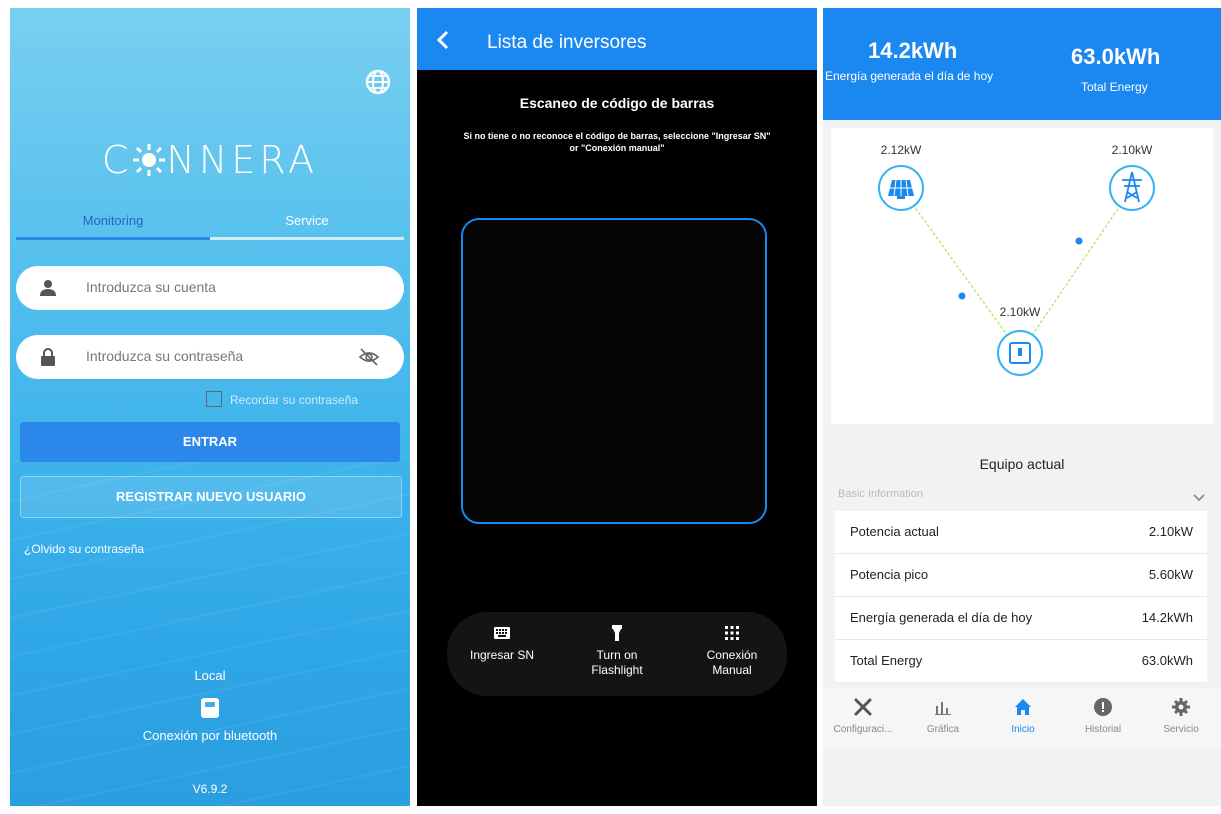  What do you see at coordinates (1023, 707) in the screenshot?
I see `home-icon` at bounding box center [1023, 707].